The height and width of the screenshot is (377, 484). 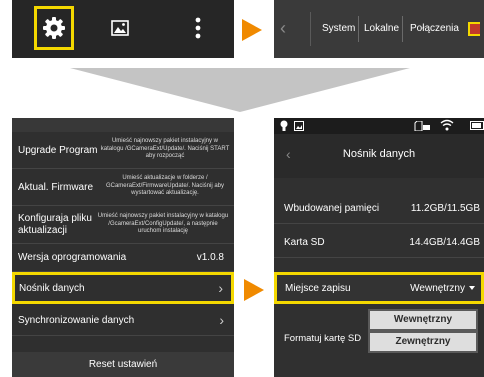 I want to click on save-location-select: Wewnętrzny, so click(x=442, y=288).